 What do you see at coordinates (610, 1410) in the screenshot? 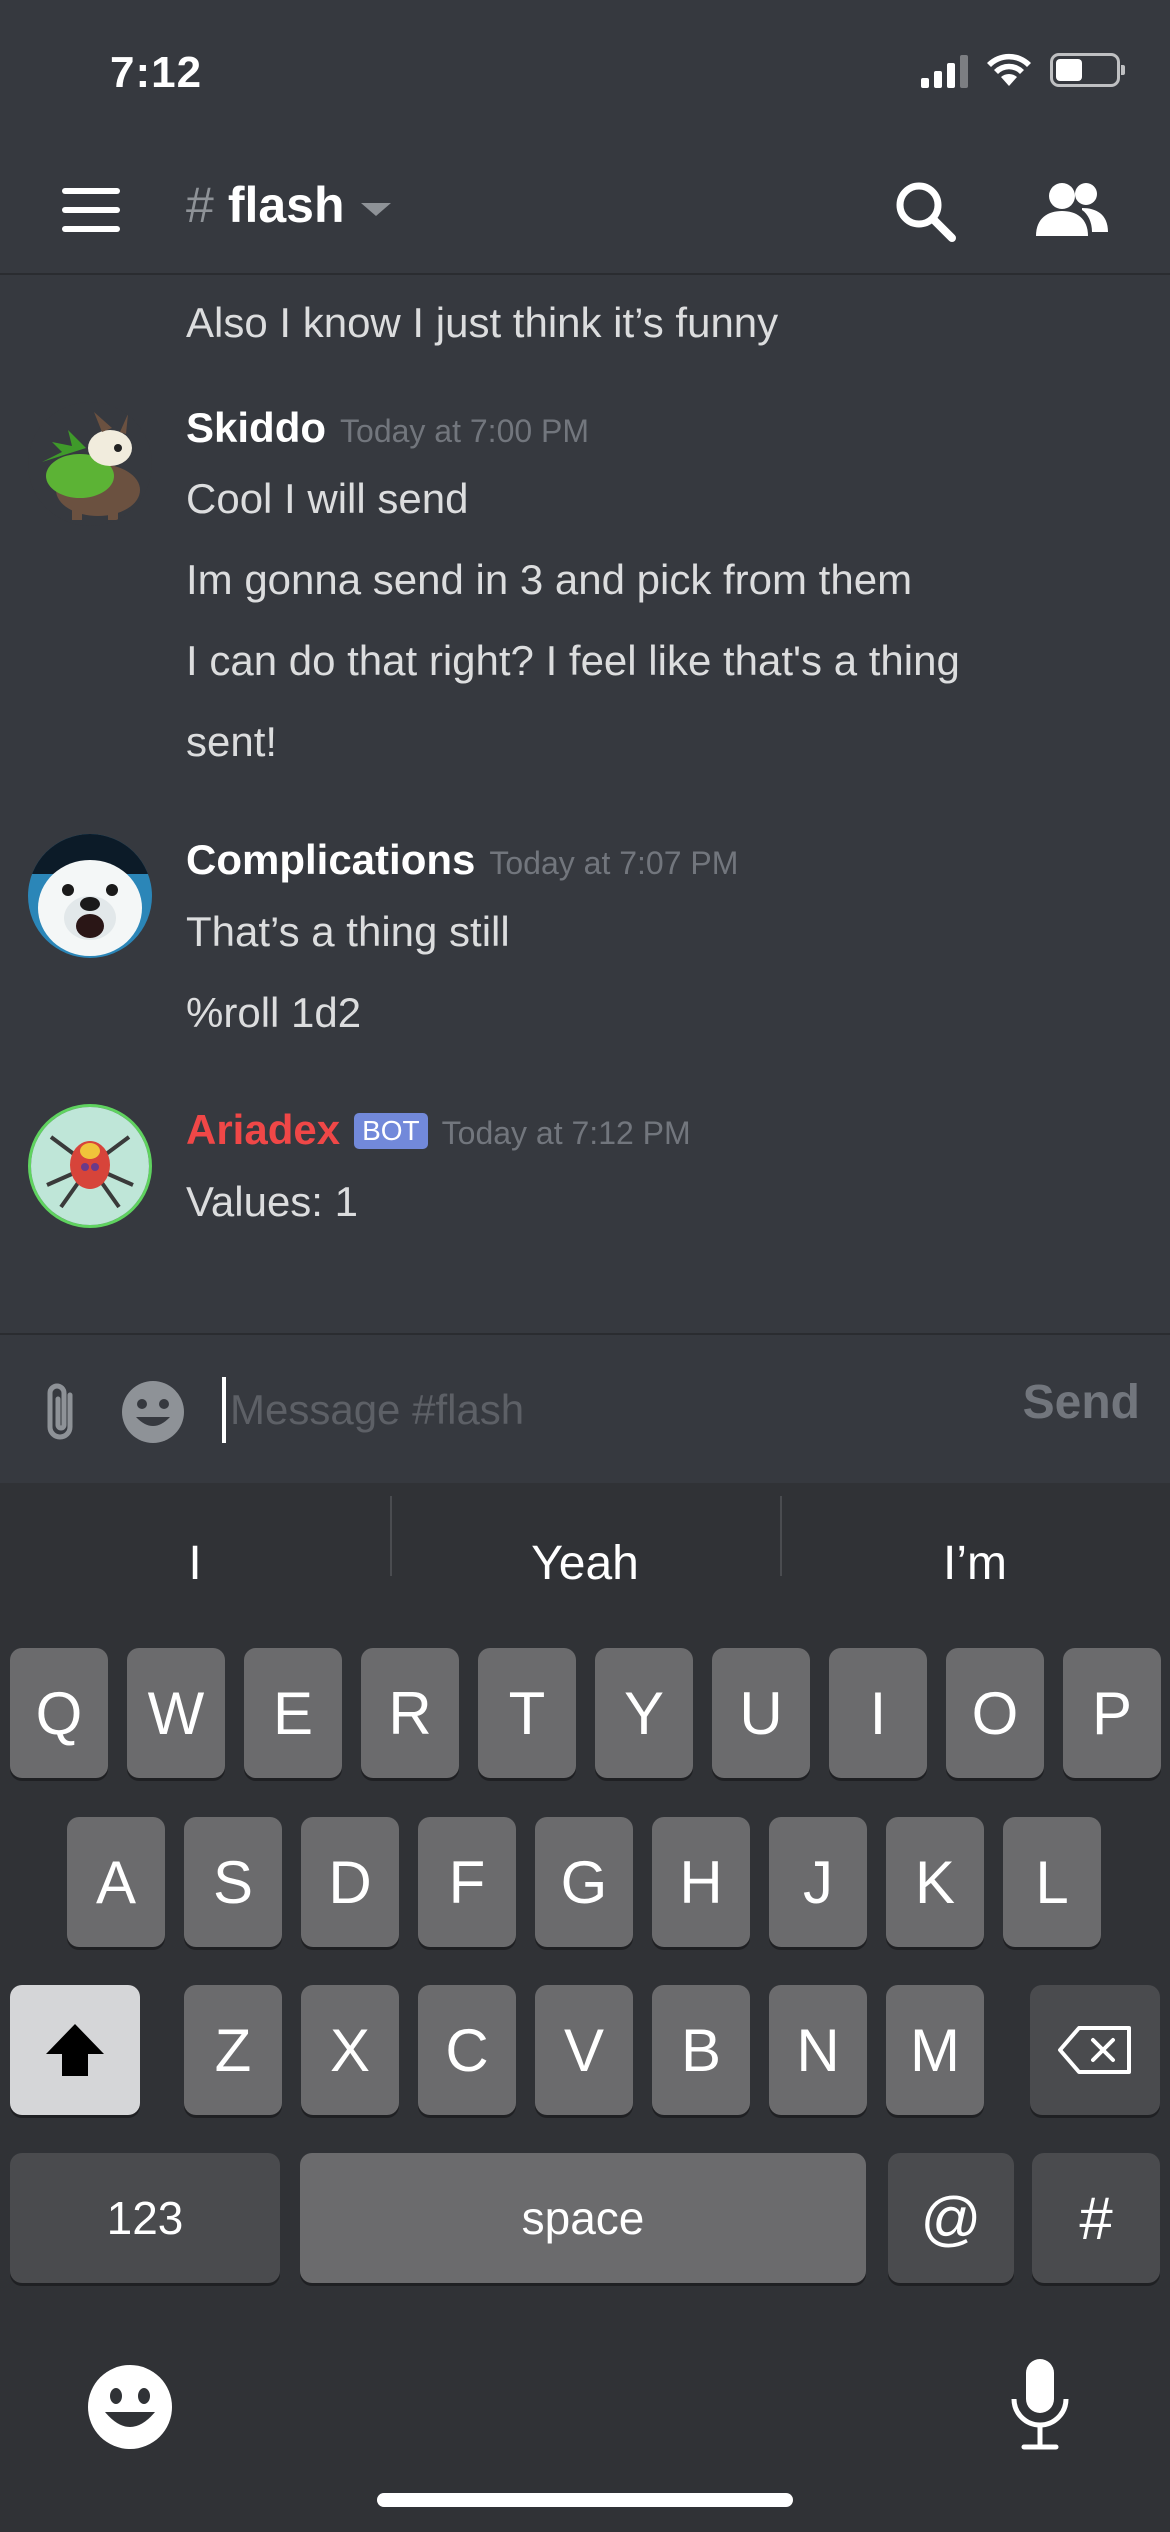
I see `message-input` at bounding box center [610, 1410].